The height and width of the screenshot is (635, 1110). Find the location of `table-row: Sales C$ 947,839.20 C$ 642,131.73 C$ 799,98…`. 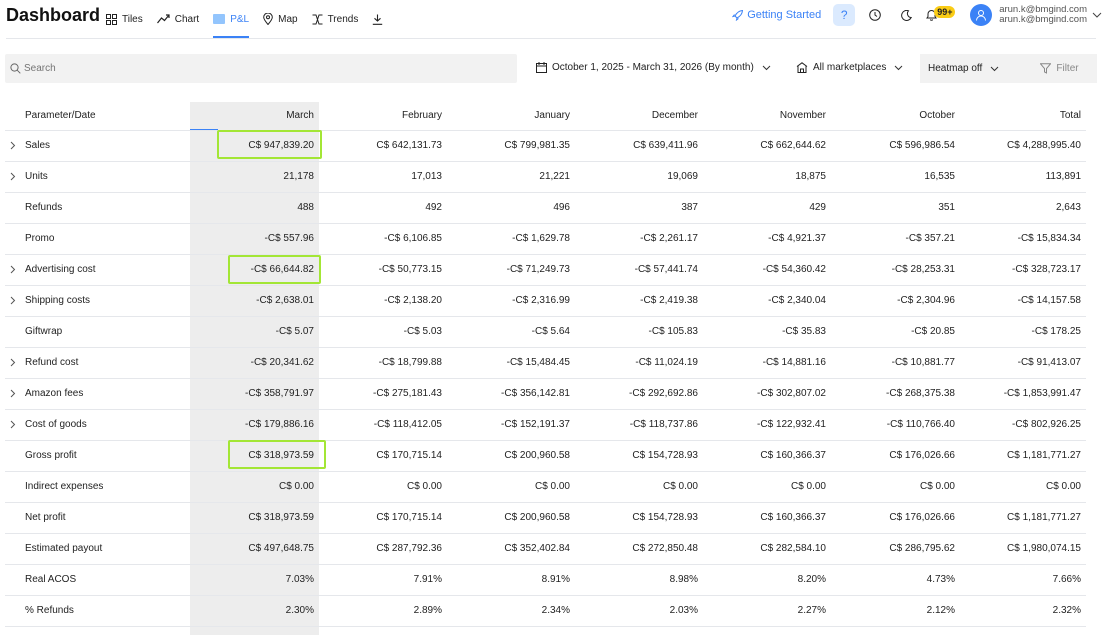

table-row: Sales C$ 947,839.20 C$ 642,131.73 C$ 799,98… is located at coordinates (545, 146).